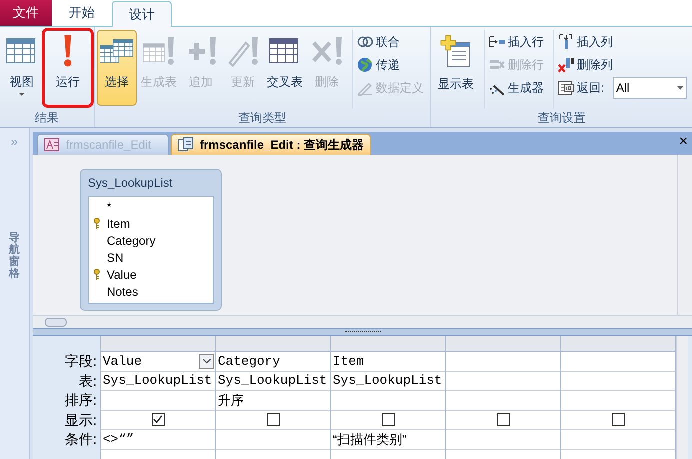  Describe the element at coordinates (68, 51) in the screenshot. I see `exclamation-icon` at that location.